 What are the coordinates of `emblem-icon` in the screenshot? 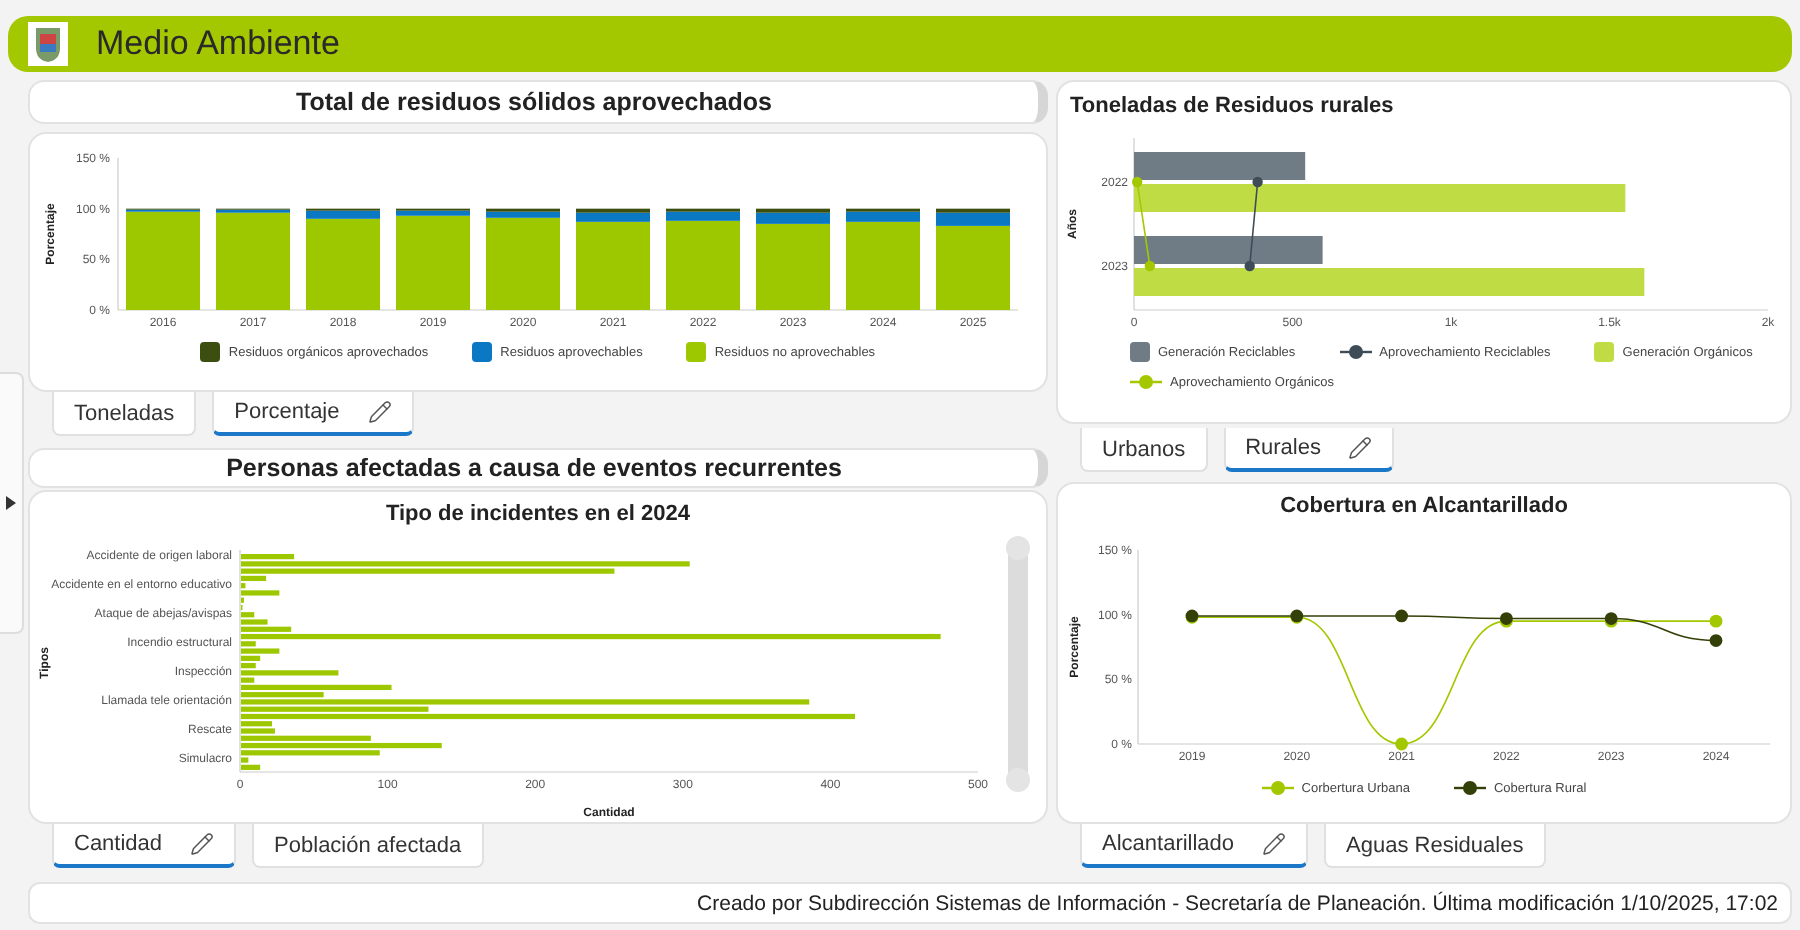 It's located at (48, 44).